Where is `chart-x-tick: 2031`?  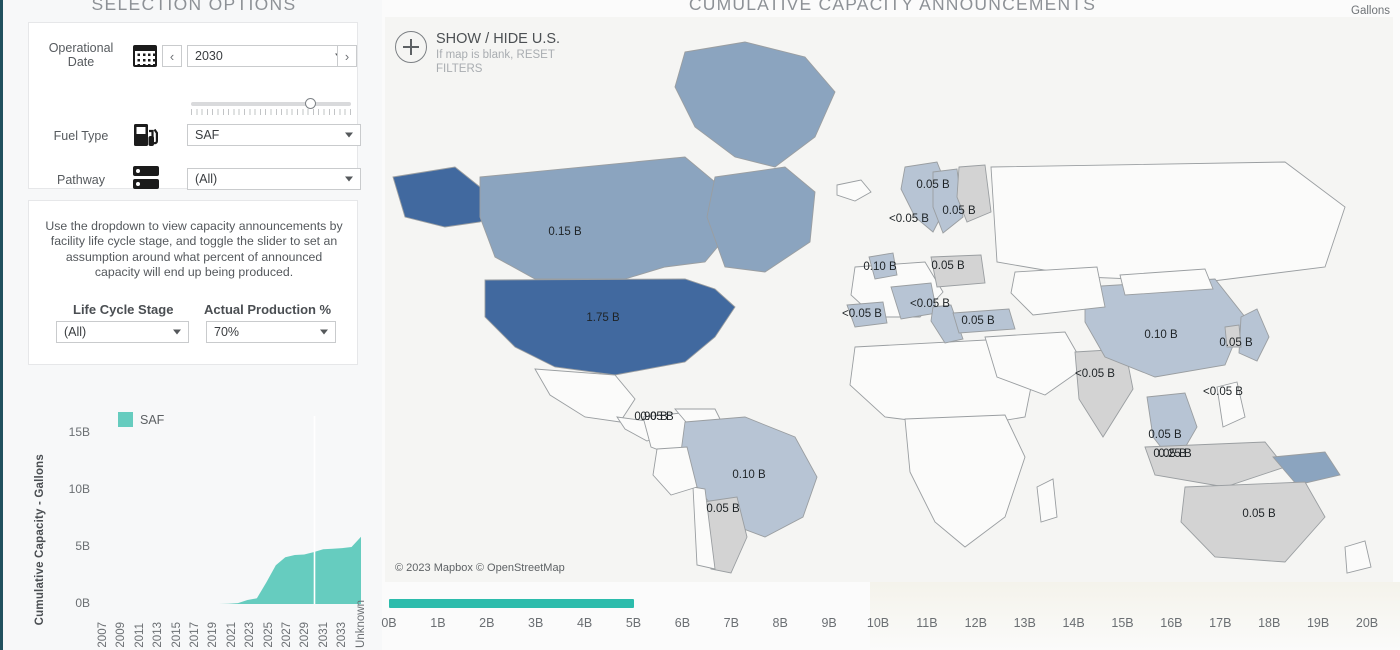 chart-x-tick: 2031 is located at coordinates (323, 635).